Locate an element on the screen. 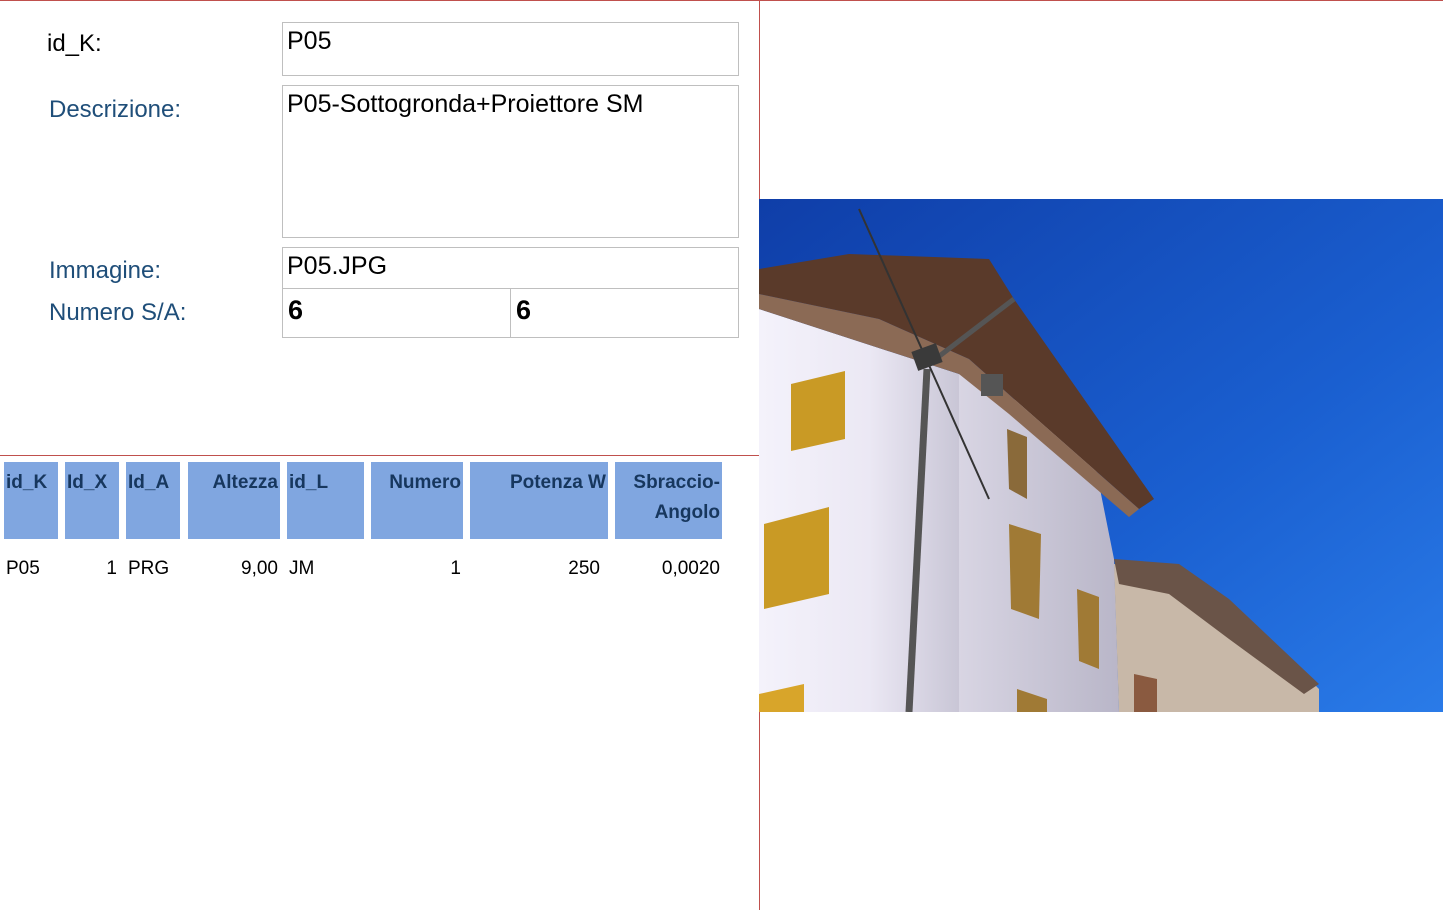  top-border is located at coordinates (721, 0).